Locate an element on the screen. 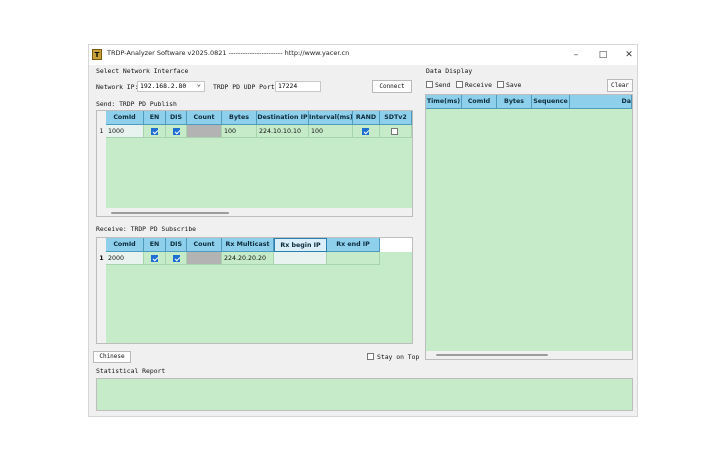 This screenshot has height=465, width=720. send-en-checkbox is located at coordinates (154, 131).